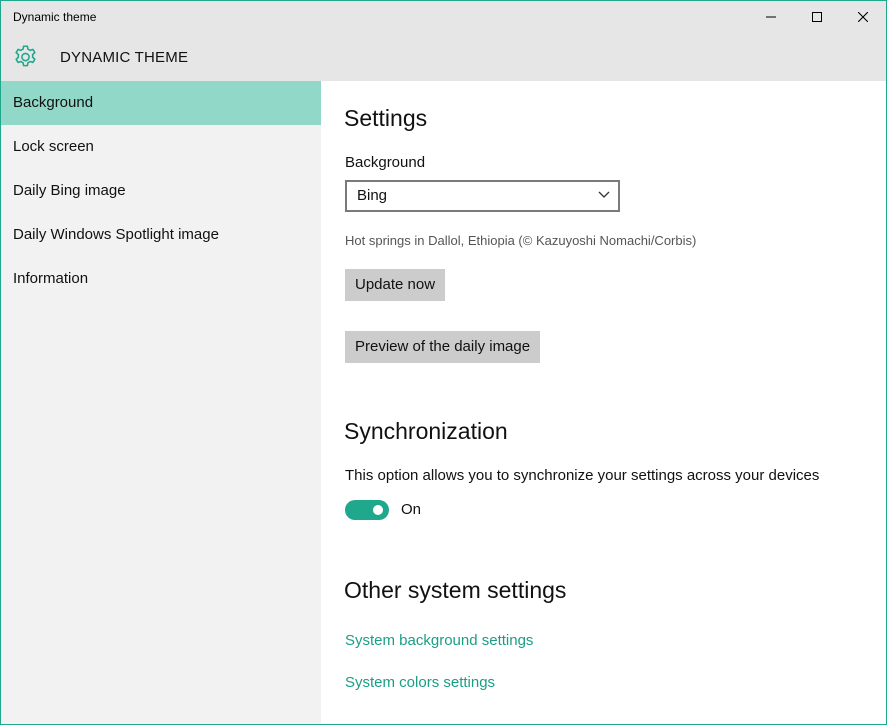  What do you see at coordinates (385, 162) in the screenshot?
I see `background-label: Background` at bounding box center [385, 162].